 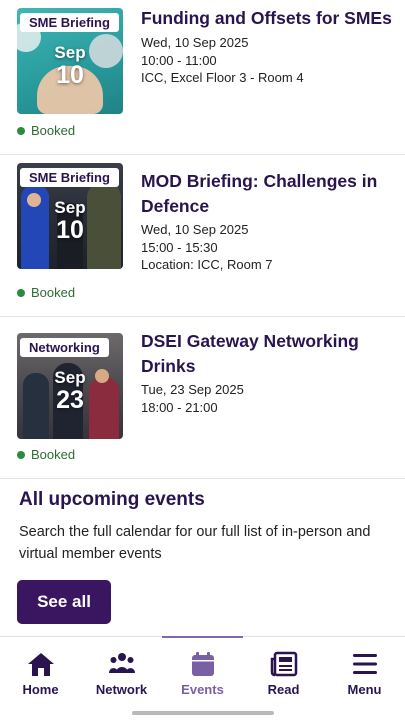 I want to click on event-day: 23, so click(x=70, y=400).